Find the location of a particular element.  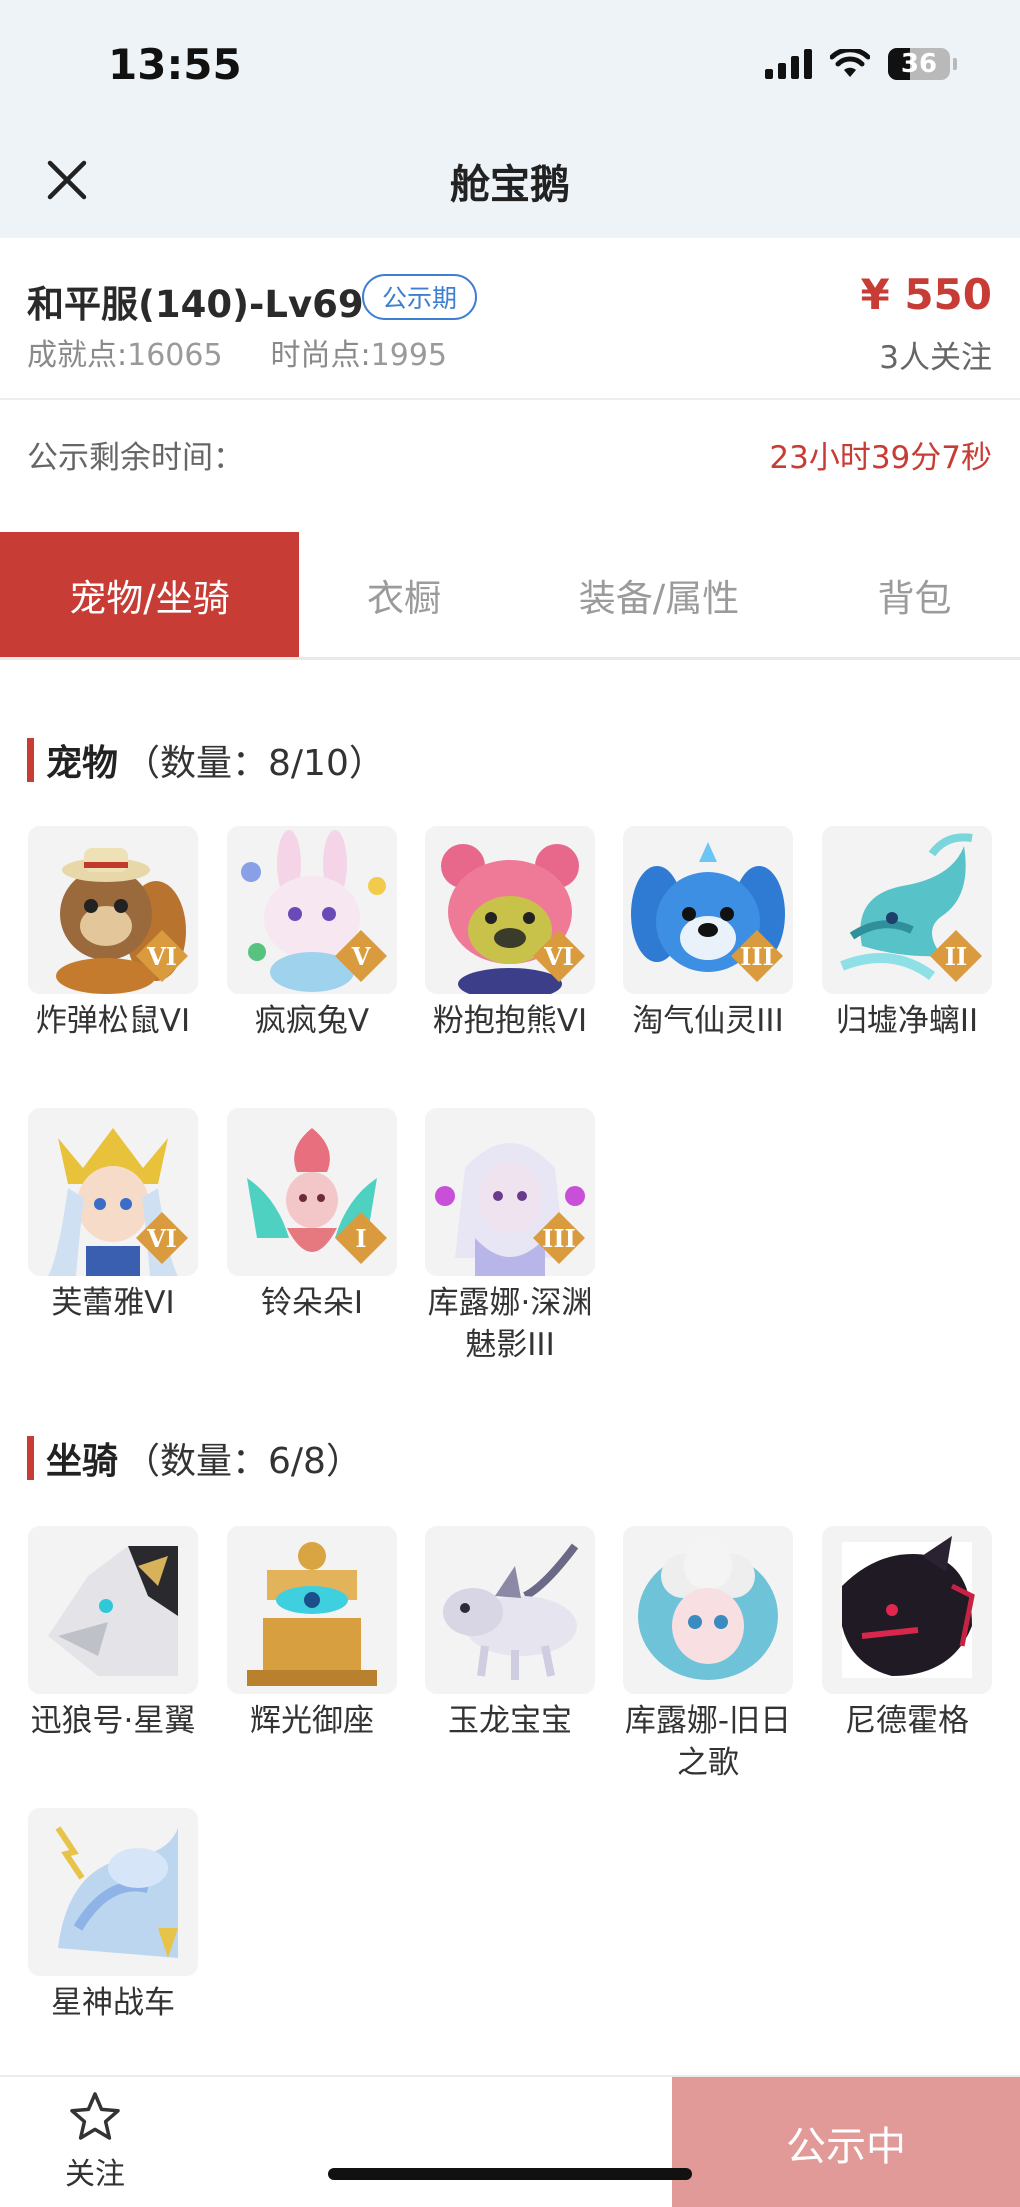

status-icons: 36 is located at coordinates (861, 64).